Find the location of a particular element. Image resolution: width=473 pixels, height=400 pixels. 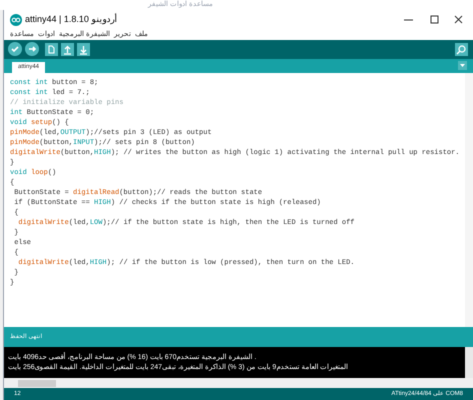

tab-menu-caret-icon is located at coordinates (462, 65).